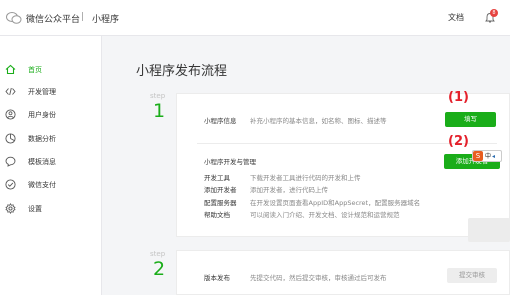 The width and height of the screenshot is (510, 295). What do you see at coordinates (456, 17) in the screenshot?
I see `docs-link: 文档` at bounding box center [456, 17].